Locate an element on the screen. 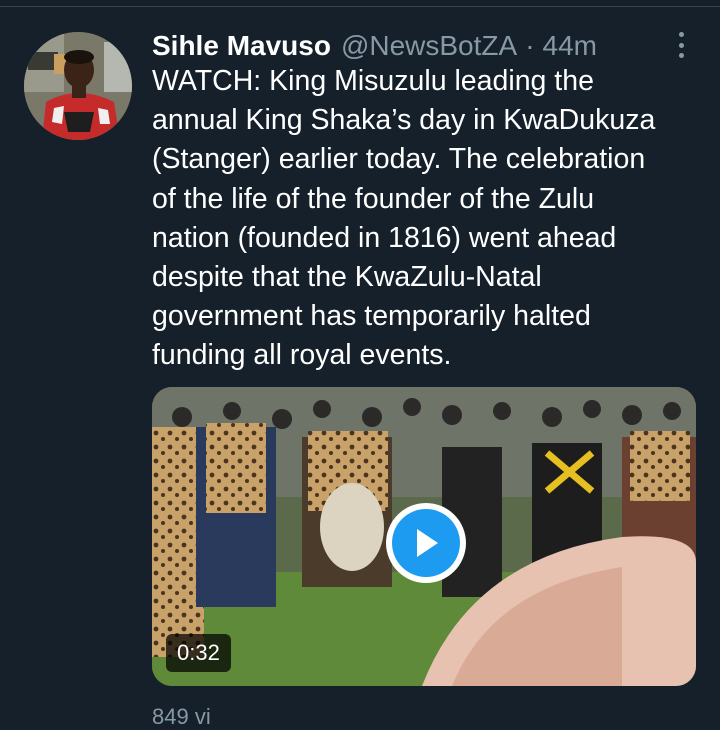 This screenshot has height=730, width=720. avatar-photo is located at coordinates (78, 86).